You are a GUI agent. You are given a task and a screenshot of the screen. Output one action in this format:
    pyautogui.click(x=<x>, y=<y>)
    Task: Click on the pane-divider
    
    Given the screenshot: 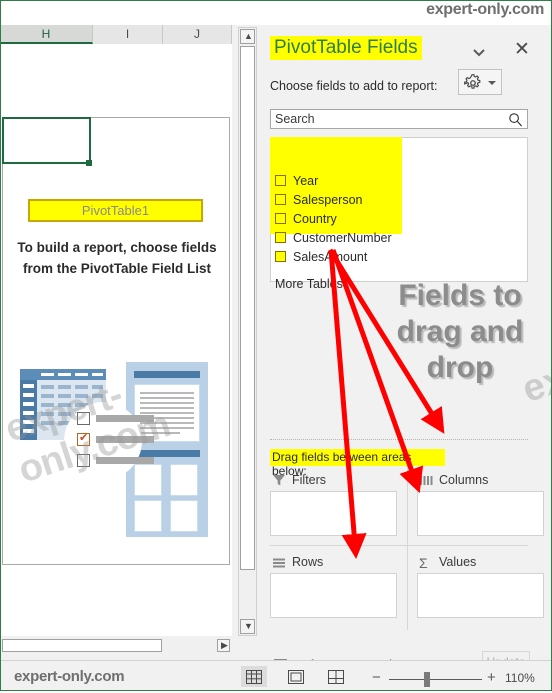 What is the action you would take?
    pyautogui.click(x=399, y=439)
    